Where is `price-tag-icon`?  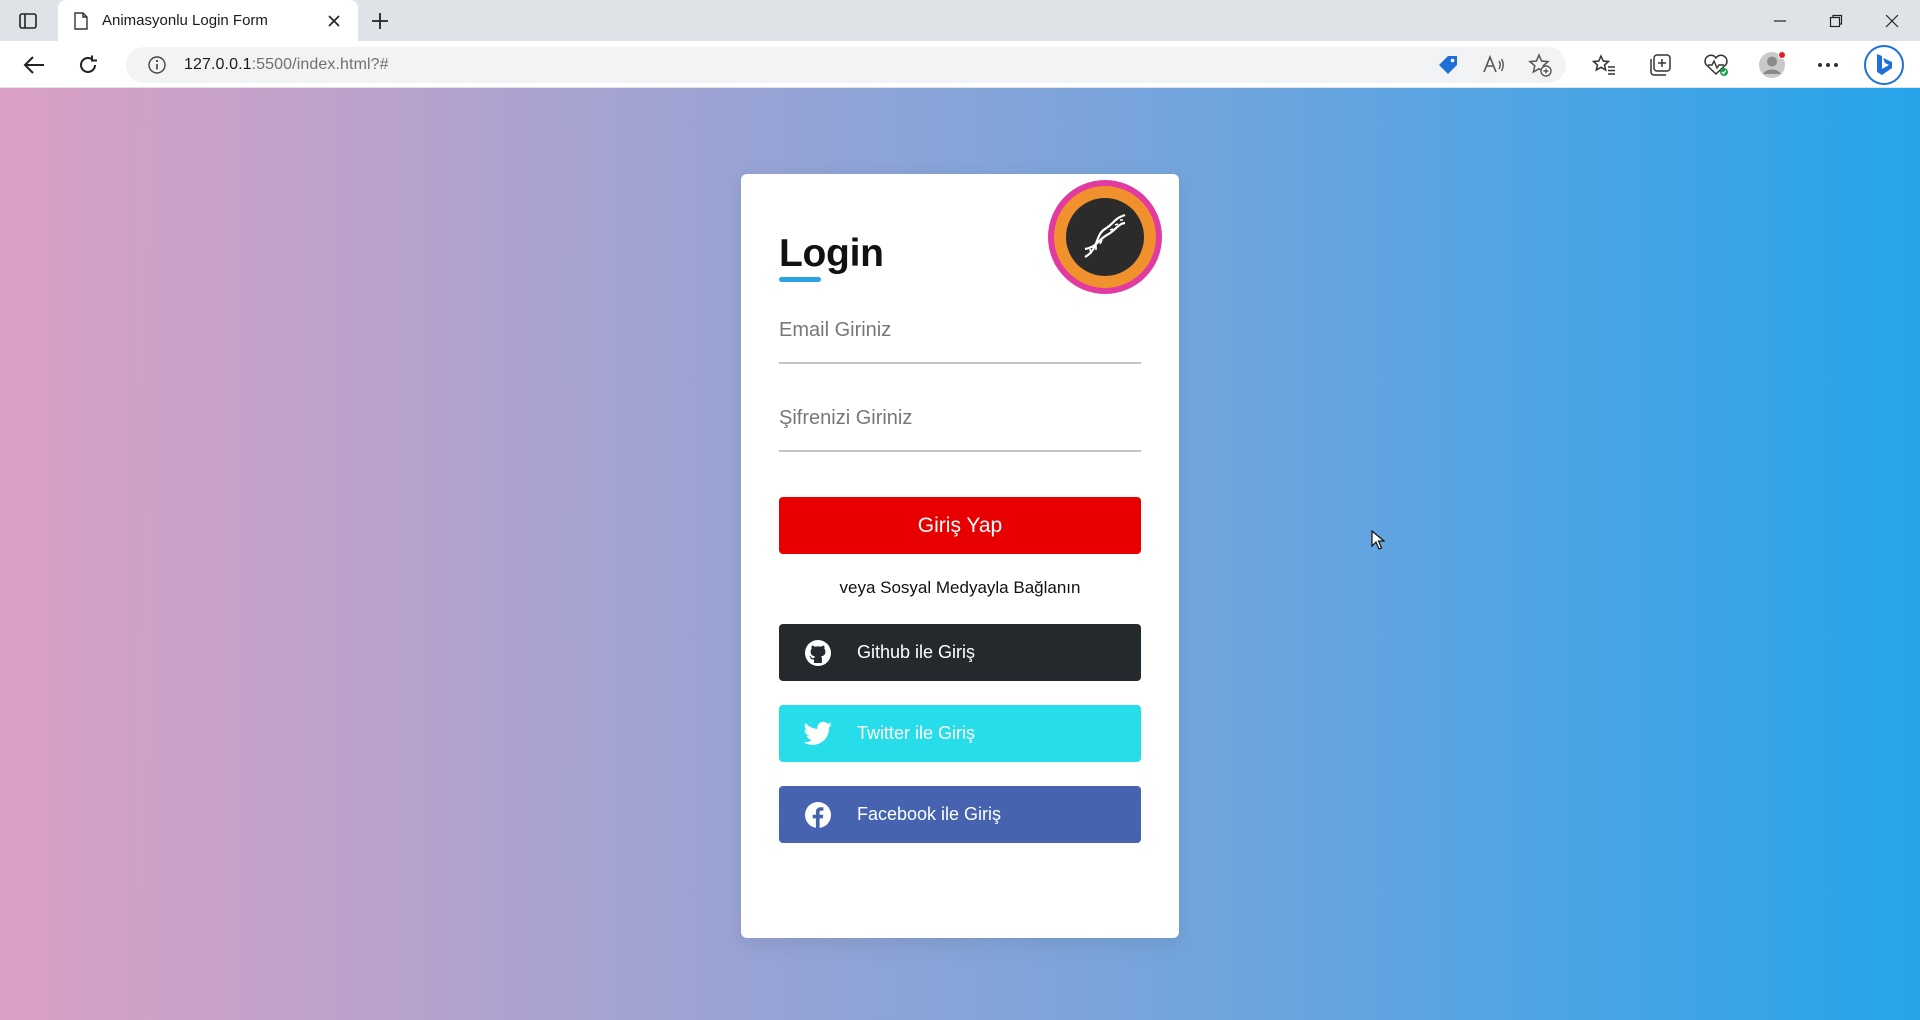
price-tag-icon is located at coordinates (1448, 65).